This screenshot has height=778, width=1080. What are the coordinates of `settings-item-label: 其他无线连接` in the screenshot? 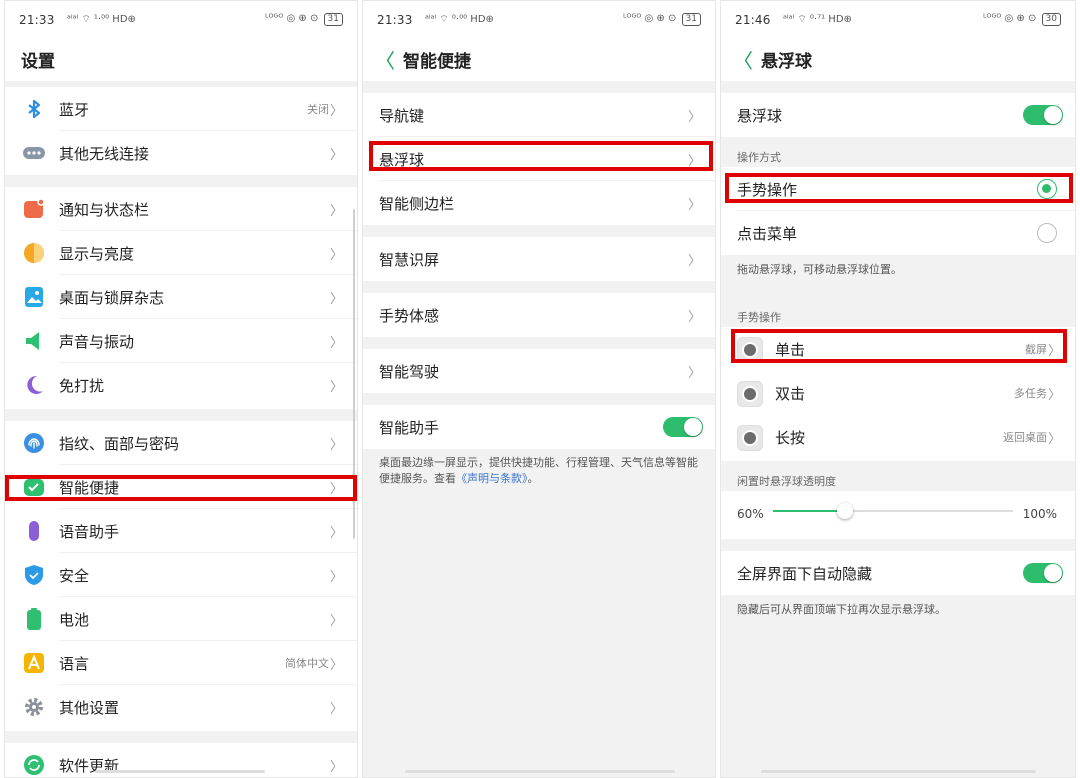 It's located at (104, 154).